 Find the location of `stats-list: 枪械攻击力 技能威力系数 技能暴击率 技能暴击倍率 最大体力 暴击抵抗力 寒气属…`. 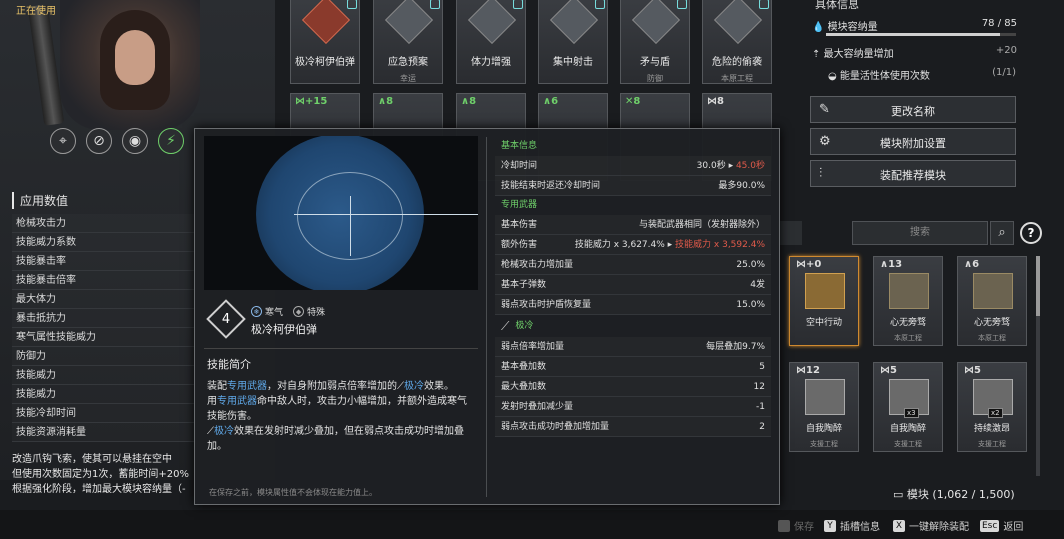

stats-list: 枪械攻击力 技能威力系数 技能暴击率 技能暴击倍率 最大体力 暴击抵抗力 寒气属… is located at coordinates (103, 328).